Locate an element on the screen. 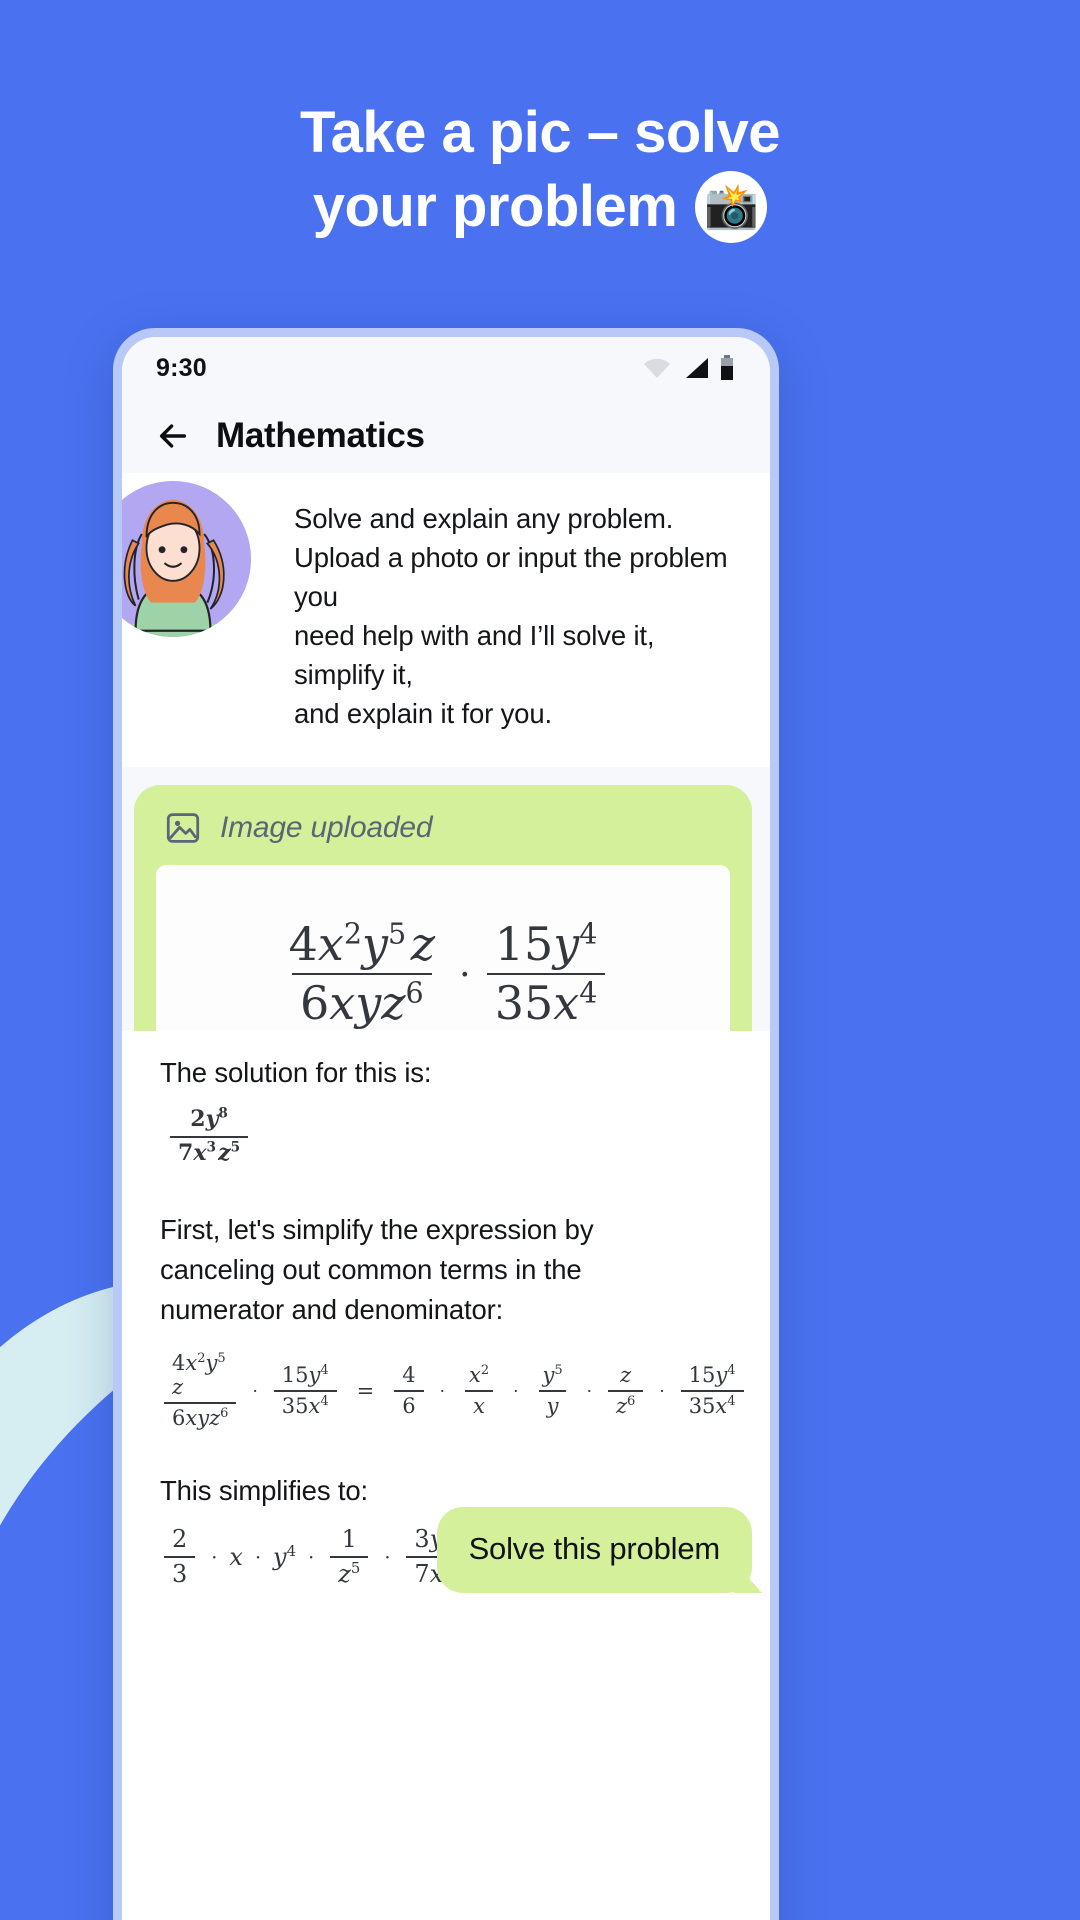 Image resolution: width=1080 pixels, height=1920 pixels. fraction-answer: 2y8 7x3 z5 is located at coordinates (209, 1136).